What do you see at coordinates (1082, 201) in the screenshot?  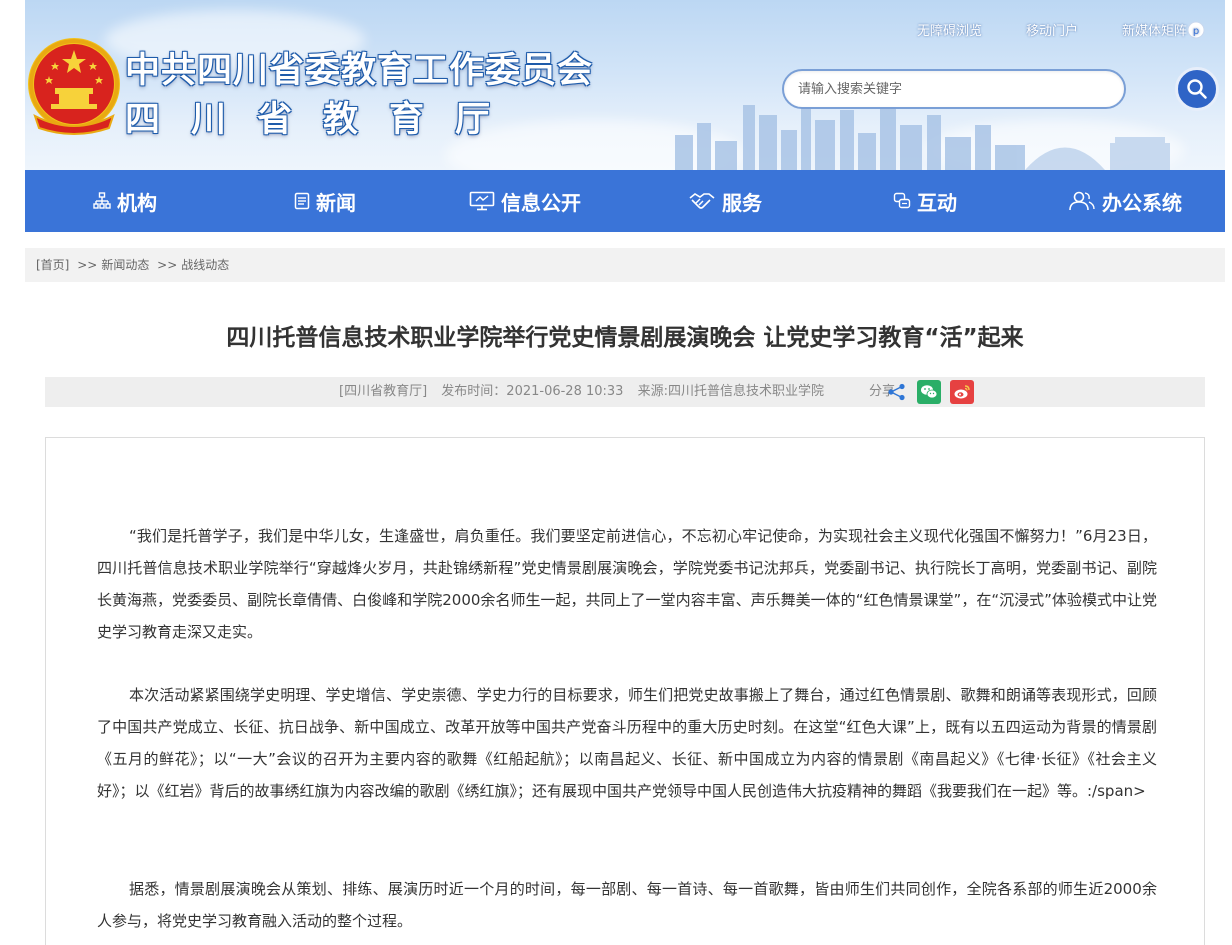 I see `users-icon` at bounding box center [1082, 201].